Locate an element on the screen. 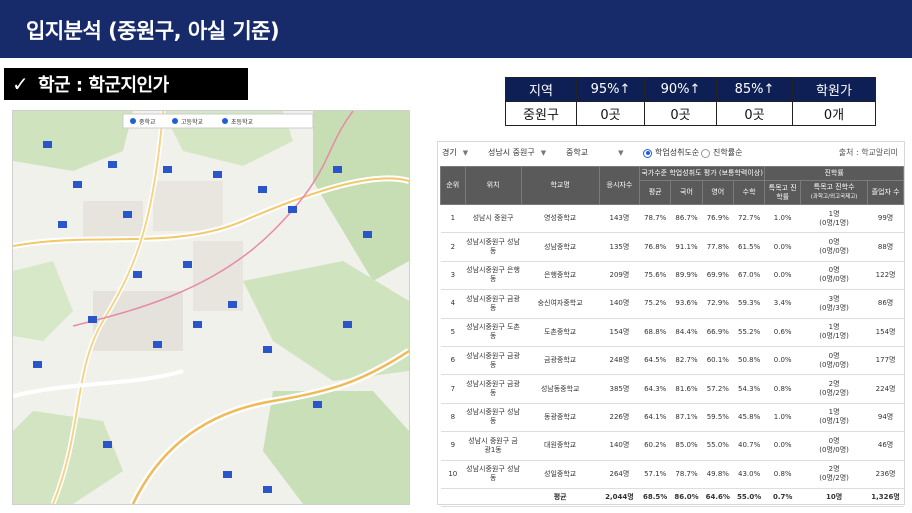 Image resolution: width=912 pixels, height=513 pixels. summary-value-region: 중원구 is located at coordinates (541, 113).